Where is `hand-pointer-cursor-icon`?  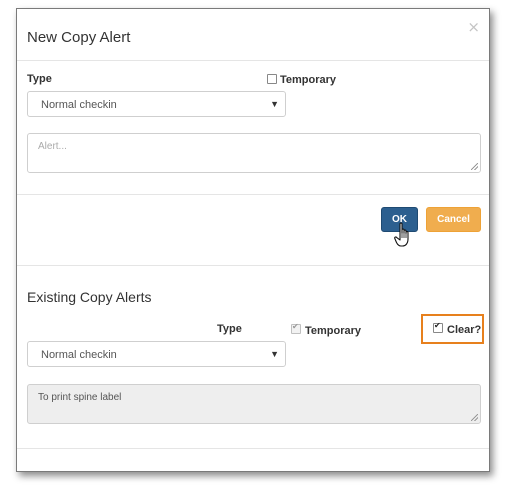
hand-pointer-cursor-icon is located at coordinates (401, 234).